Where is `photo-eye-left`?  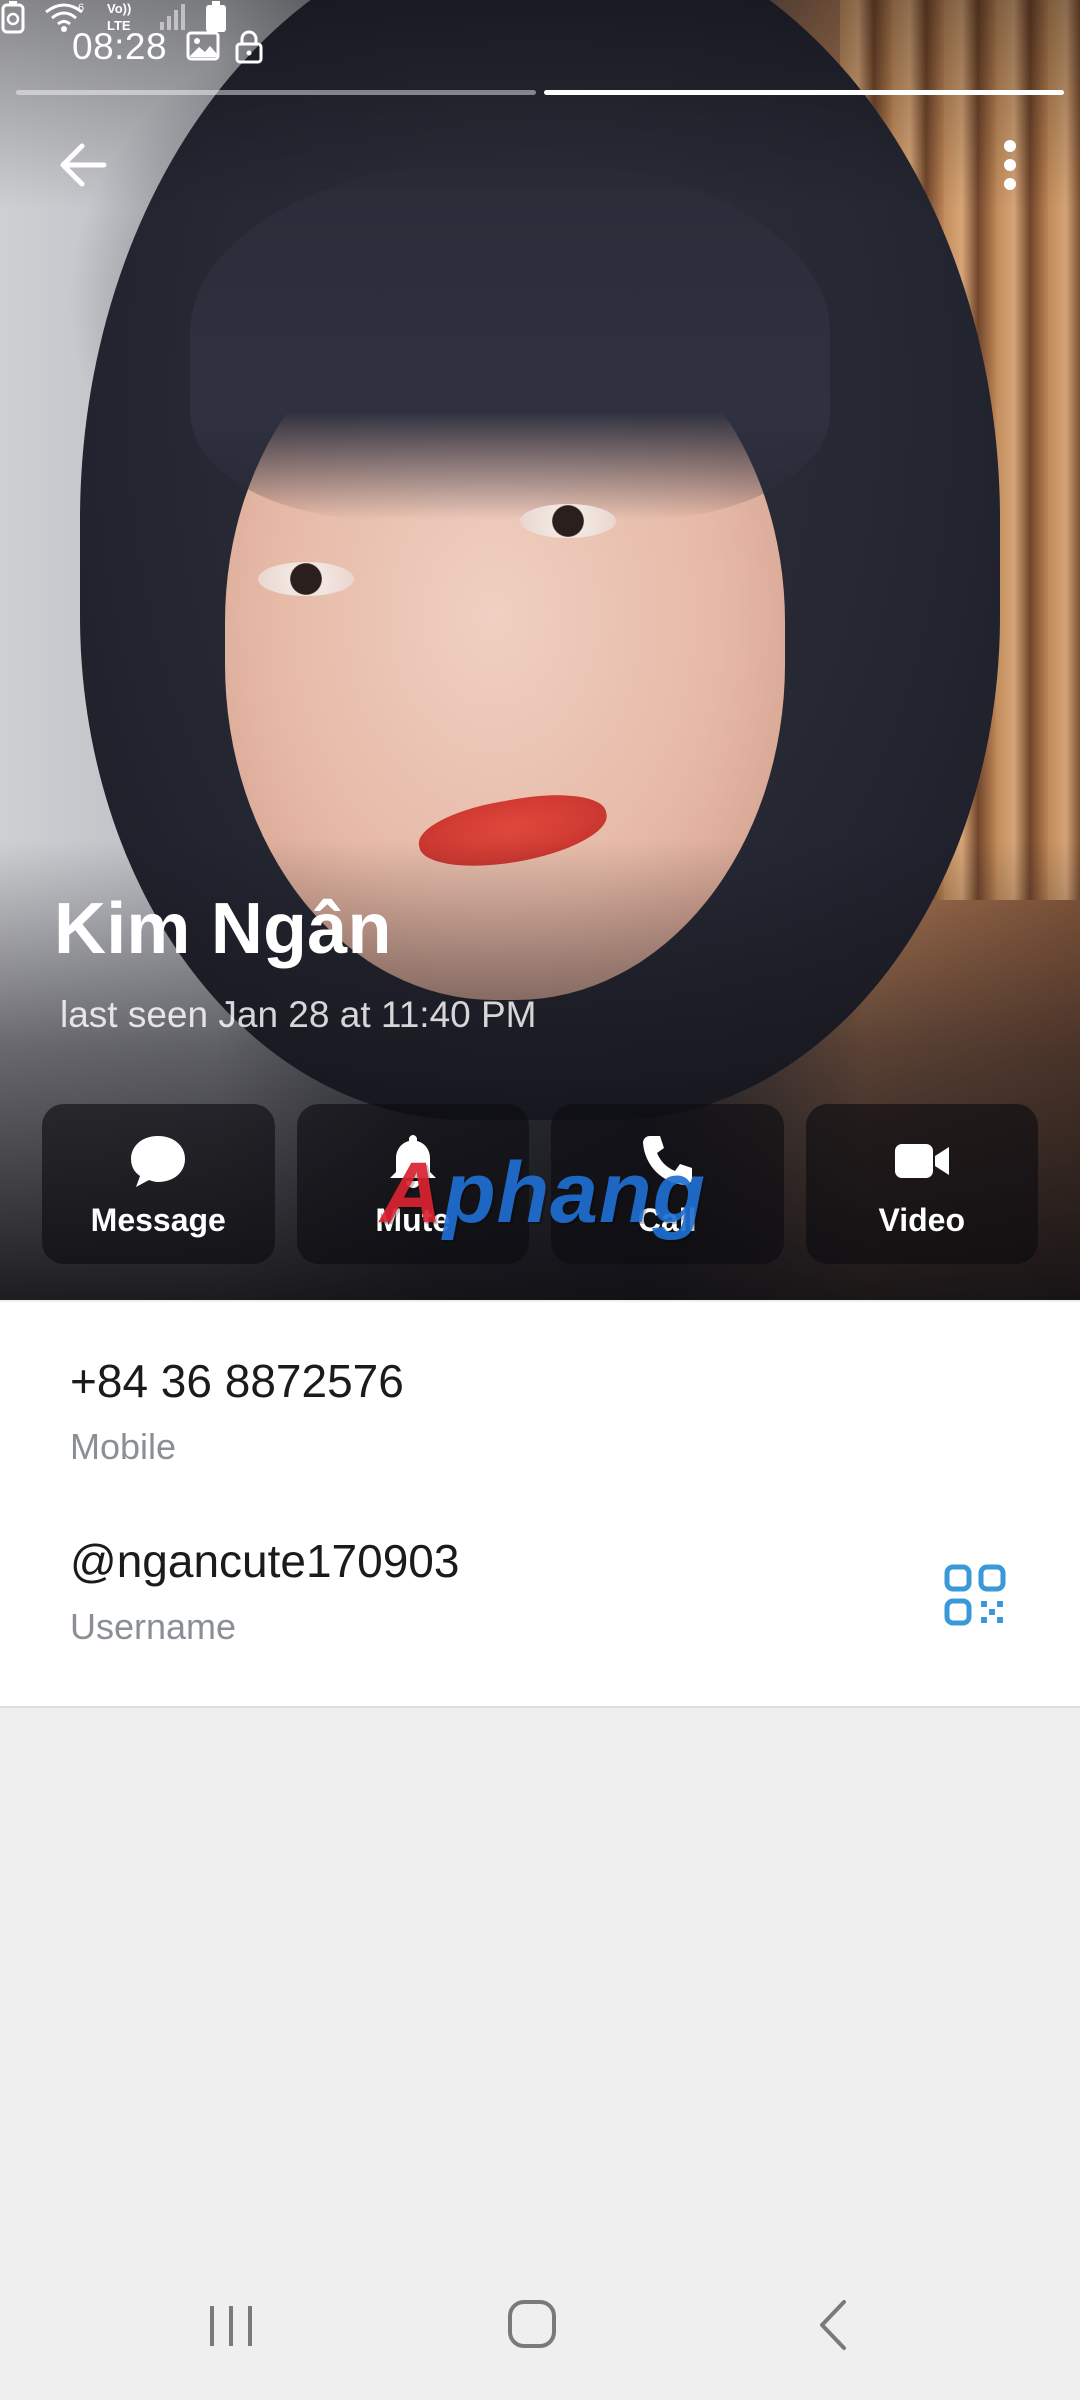
photo-eye-left is located at coordinates (306, 579).